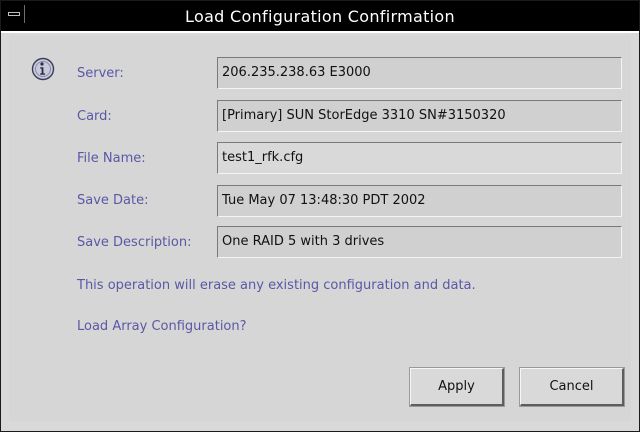 This screenshot has height=432, width=640. Describe the element at coordinates (94, 116) in the screenshot. I see `card-label: Card:` at that location.